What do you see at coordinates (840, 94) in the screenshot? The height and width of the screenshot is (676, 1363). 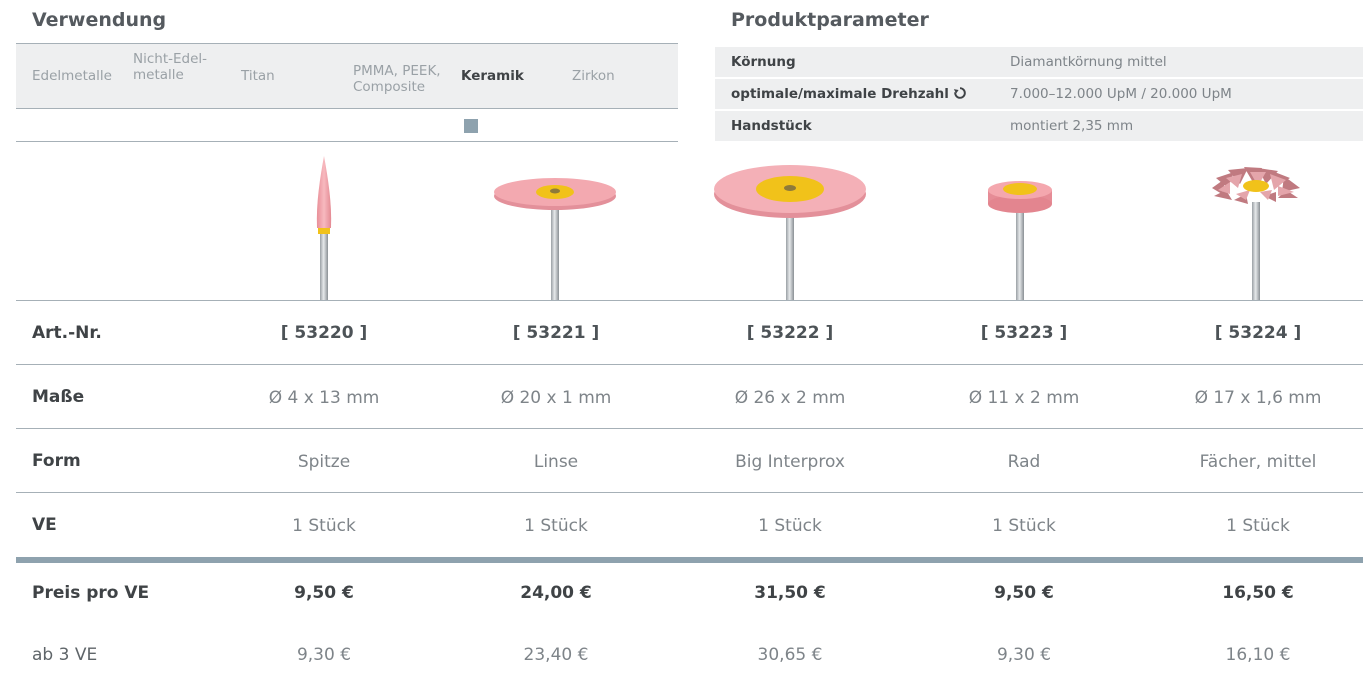 I see `param-key-drehzahl-label: optimale/maximale Drehzahl` at bounding box center [840, 94].